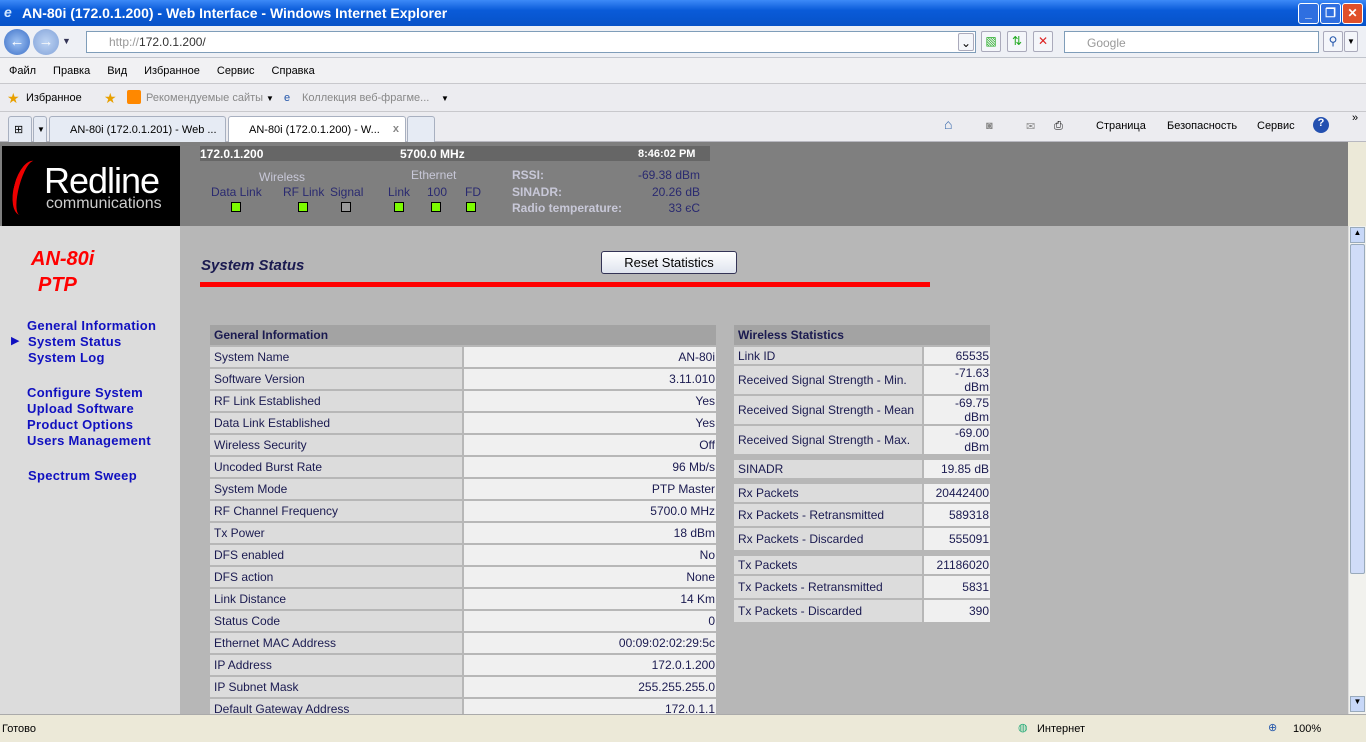 The width and height of the screenshot is (1366, 742). What do you see at coordinates (463, 445) in the screenshot?
I see `table-row: Wireless Security Off` at bounding box center [463, 445].